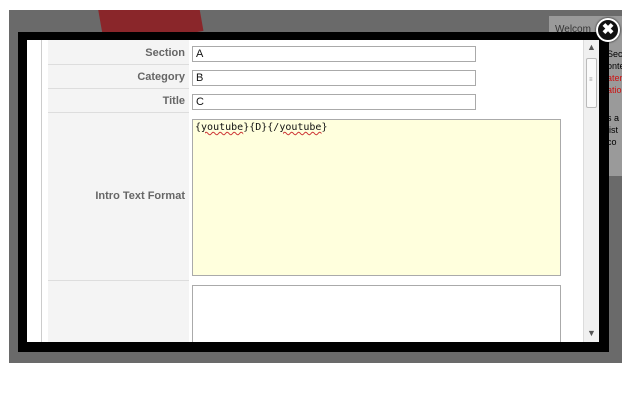 The width and height of the screenshot is (631, 394). I want to click on title-label: Title, so click(173, 101).